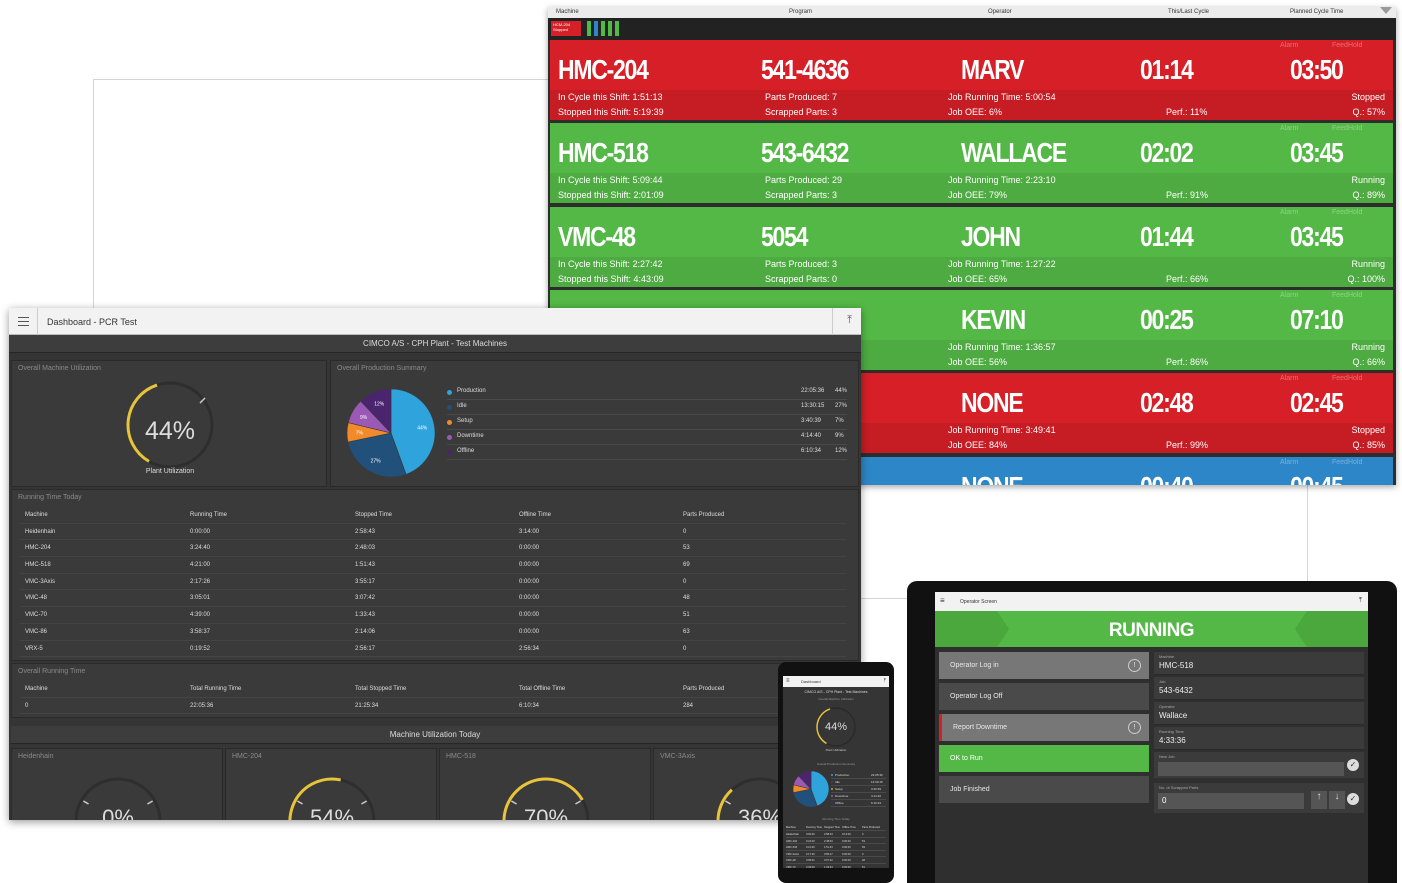  What do you see at coordinates (1162, 681) in the screenshot?
I see `job-field-label: Job` at bounding box center [1162, 681].